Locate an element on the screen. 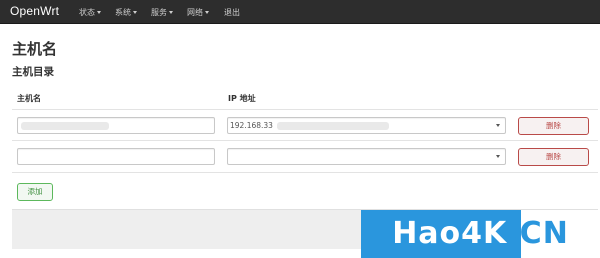 The width and height of the screenshot is (600, 258). menu-system: 系统 is located at coordinates (126, 12).